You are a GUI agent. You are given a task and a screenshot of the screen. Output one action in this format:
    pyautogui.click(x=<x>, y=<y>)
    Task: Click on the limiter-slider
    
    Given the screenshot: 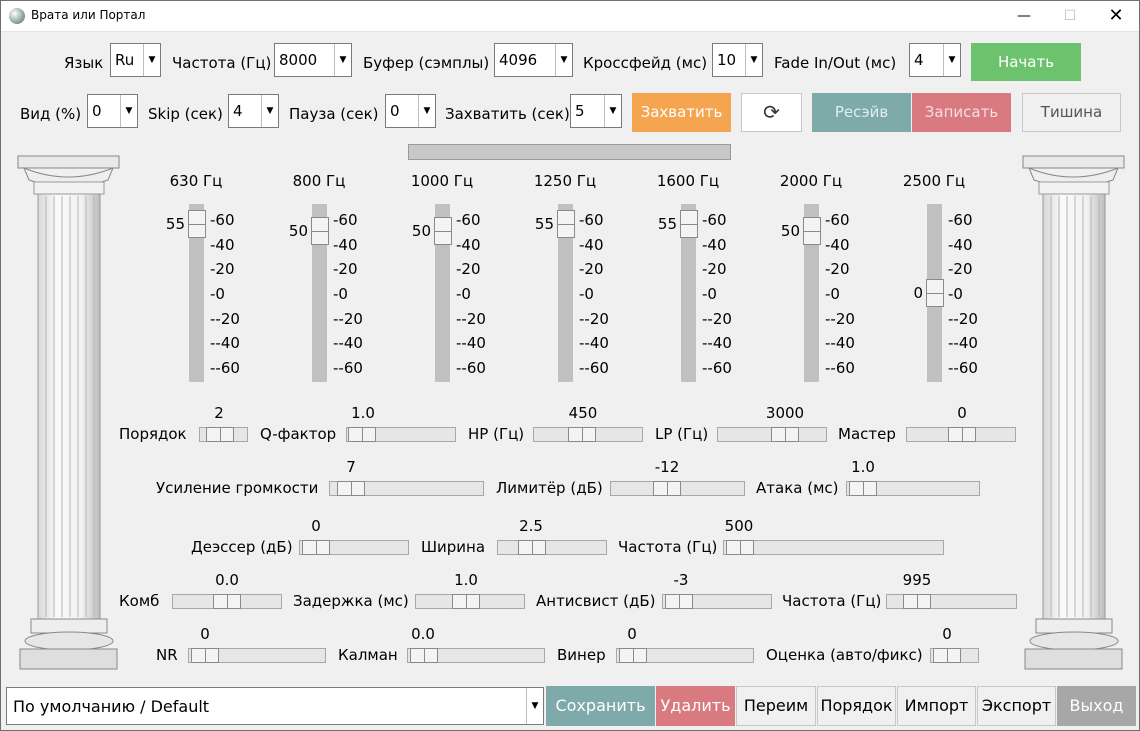 What is the action you would take?
    pyautogui.click(x=677, y=488)
    